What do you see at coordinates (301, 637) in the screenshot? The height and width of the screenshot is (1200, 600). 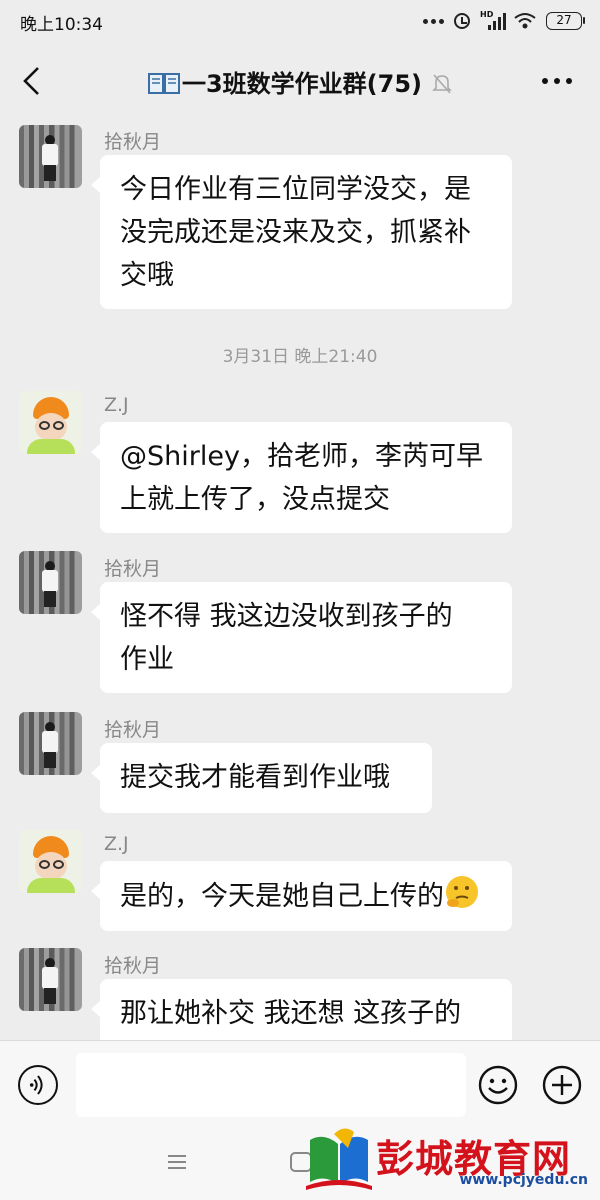 I see `message-bubble: 怪不得 我这边没收到孩子的 作业` at bounding box center [301, 637].